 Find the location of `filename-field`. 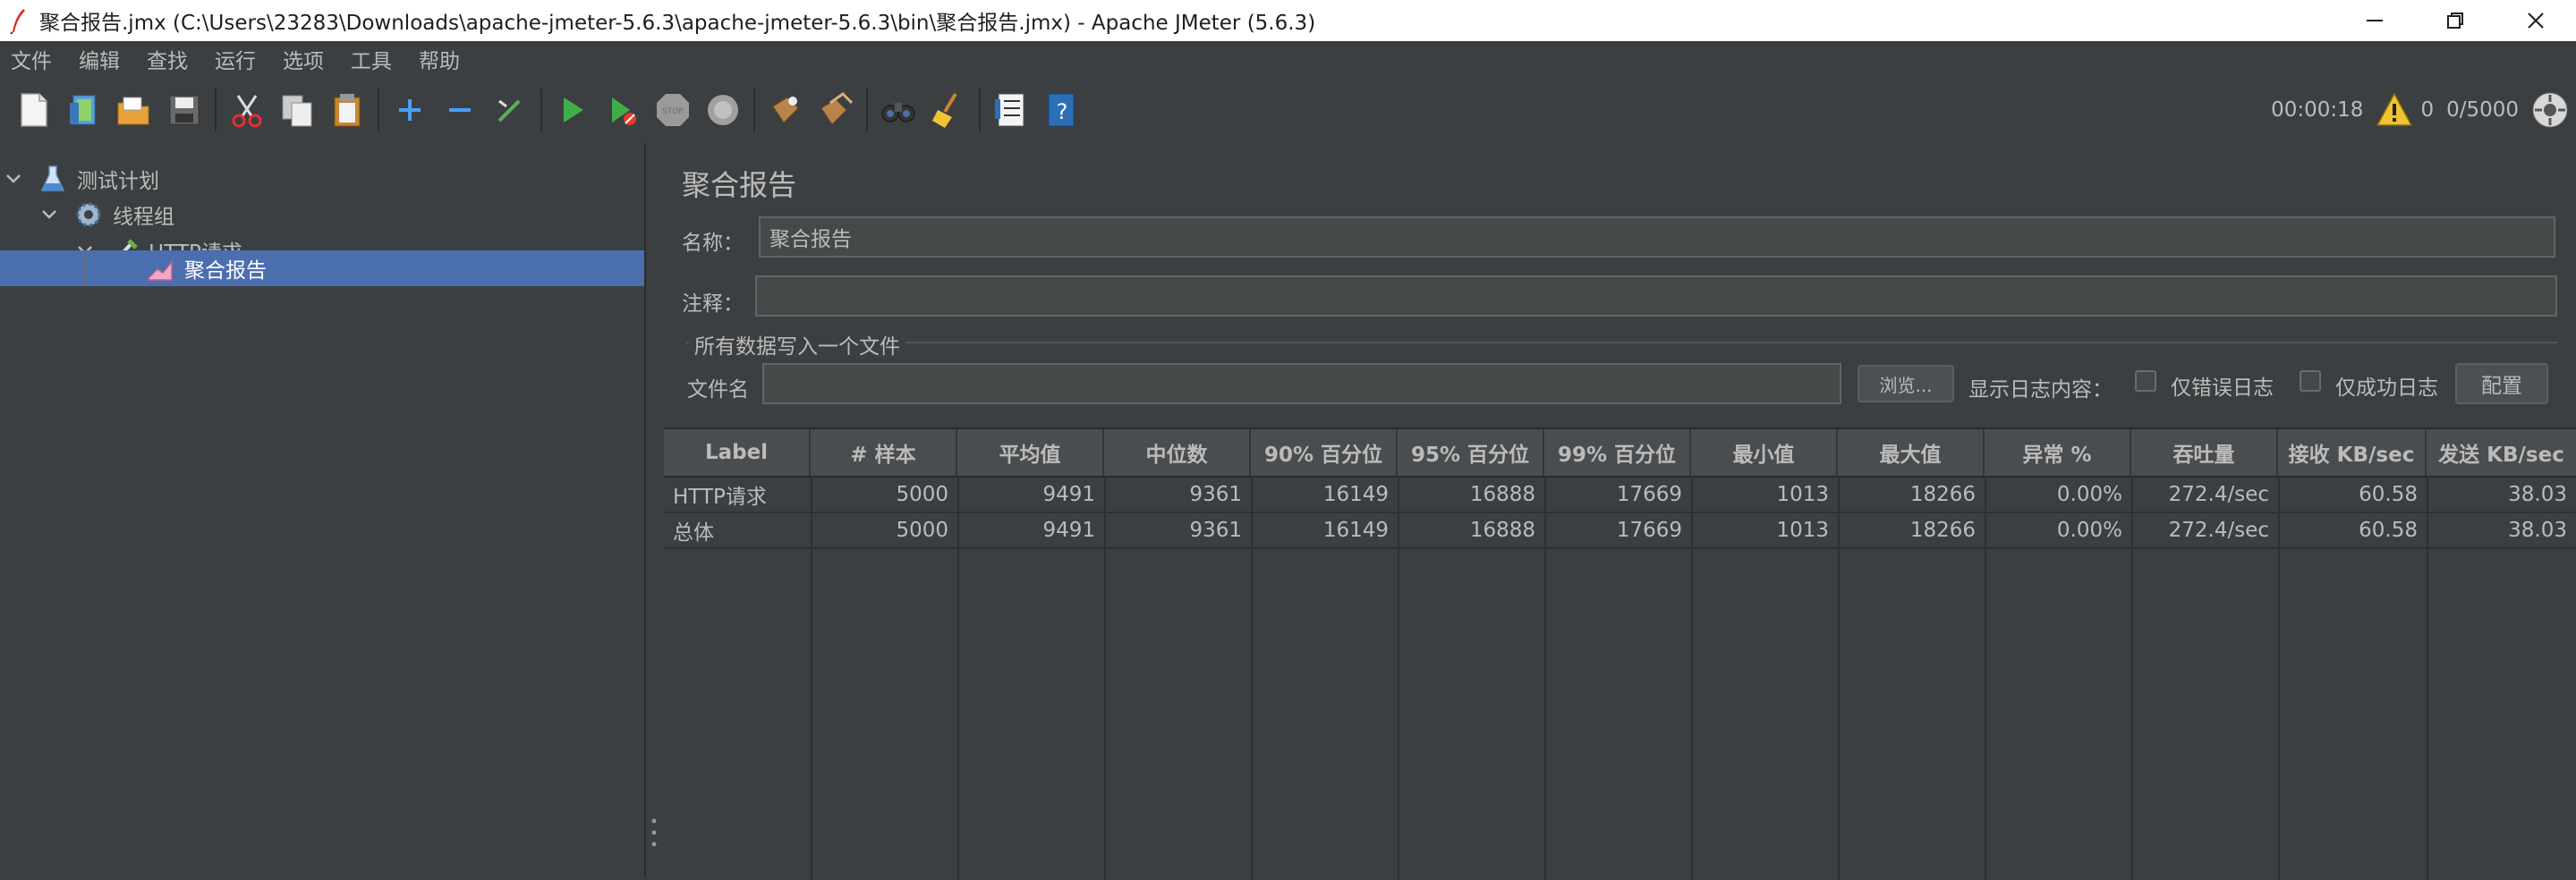

filename-field is located at coordinates (1301, 383).